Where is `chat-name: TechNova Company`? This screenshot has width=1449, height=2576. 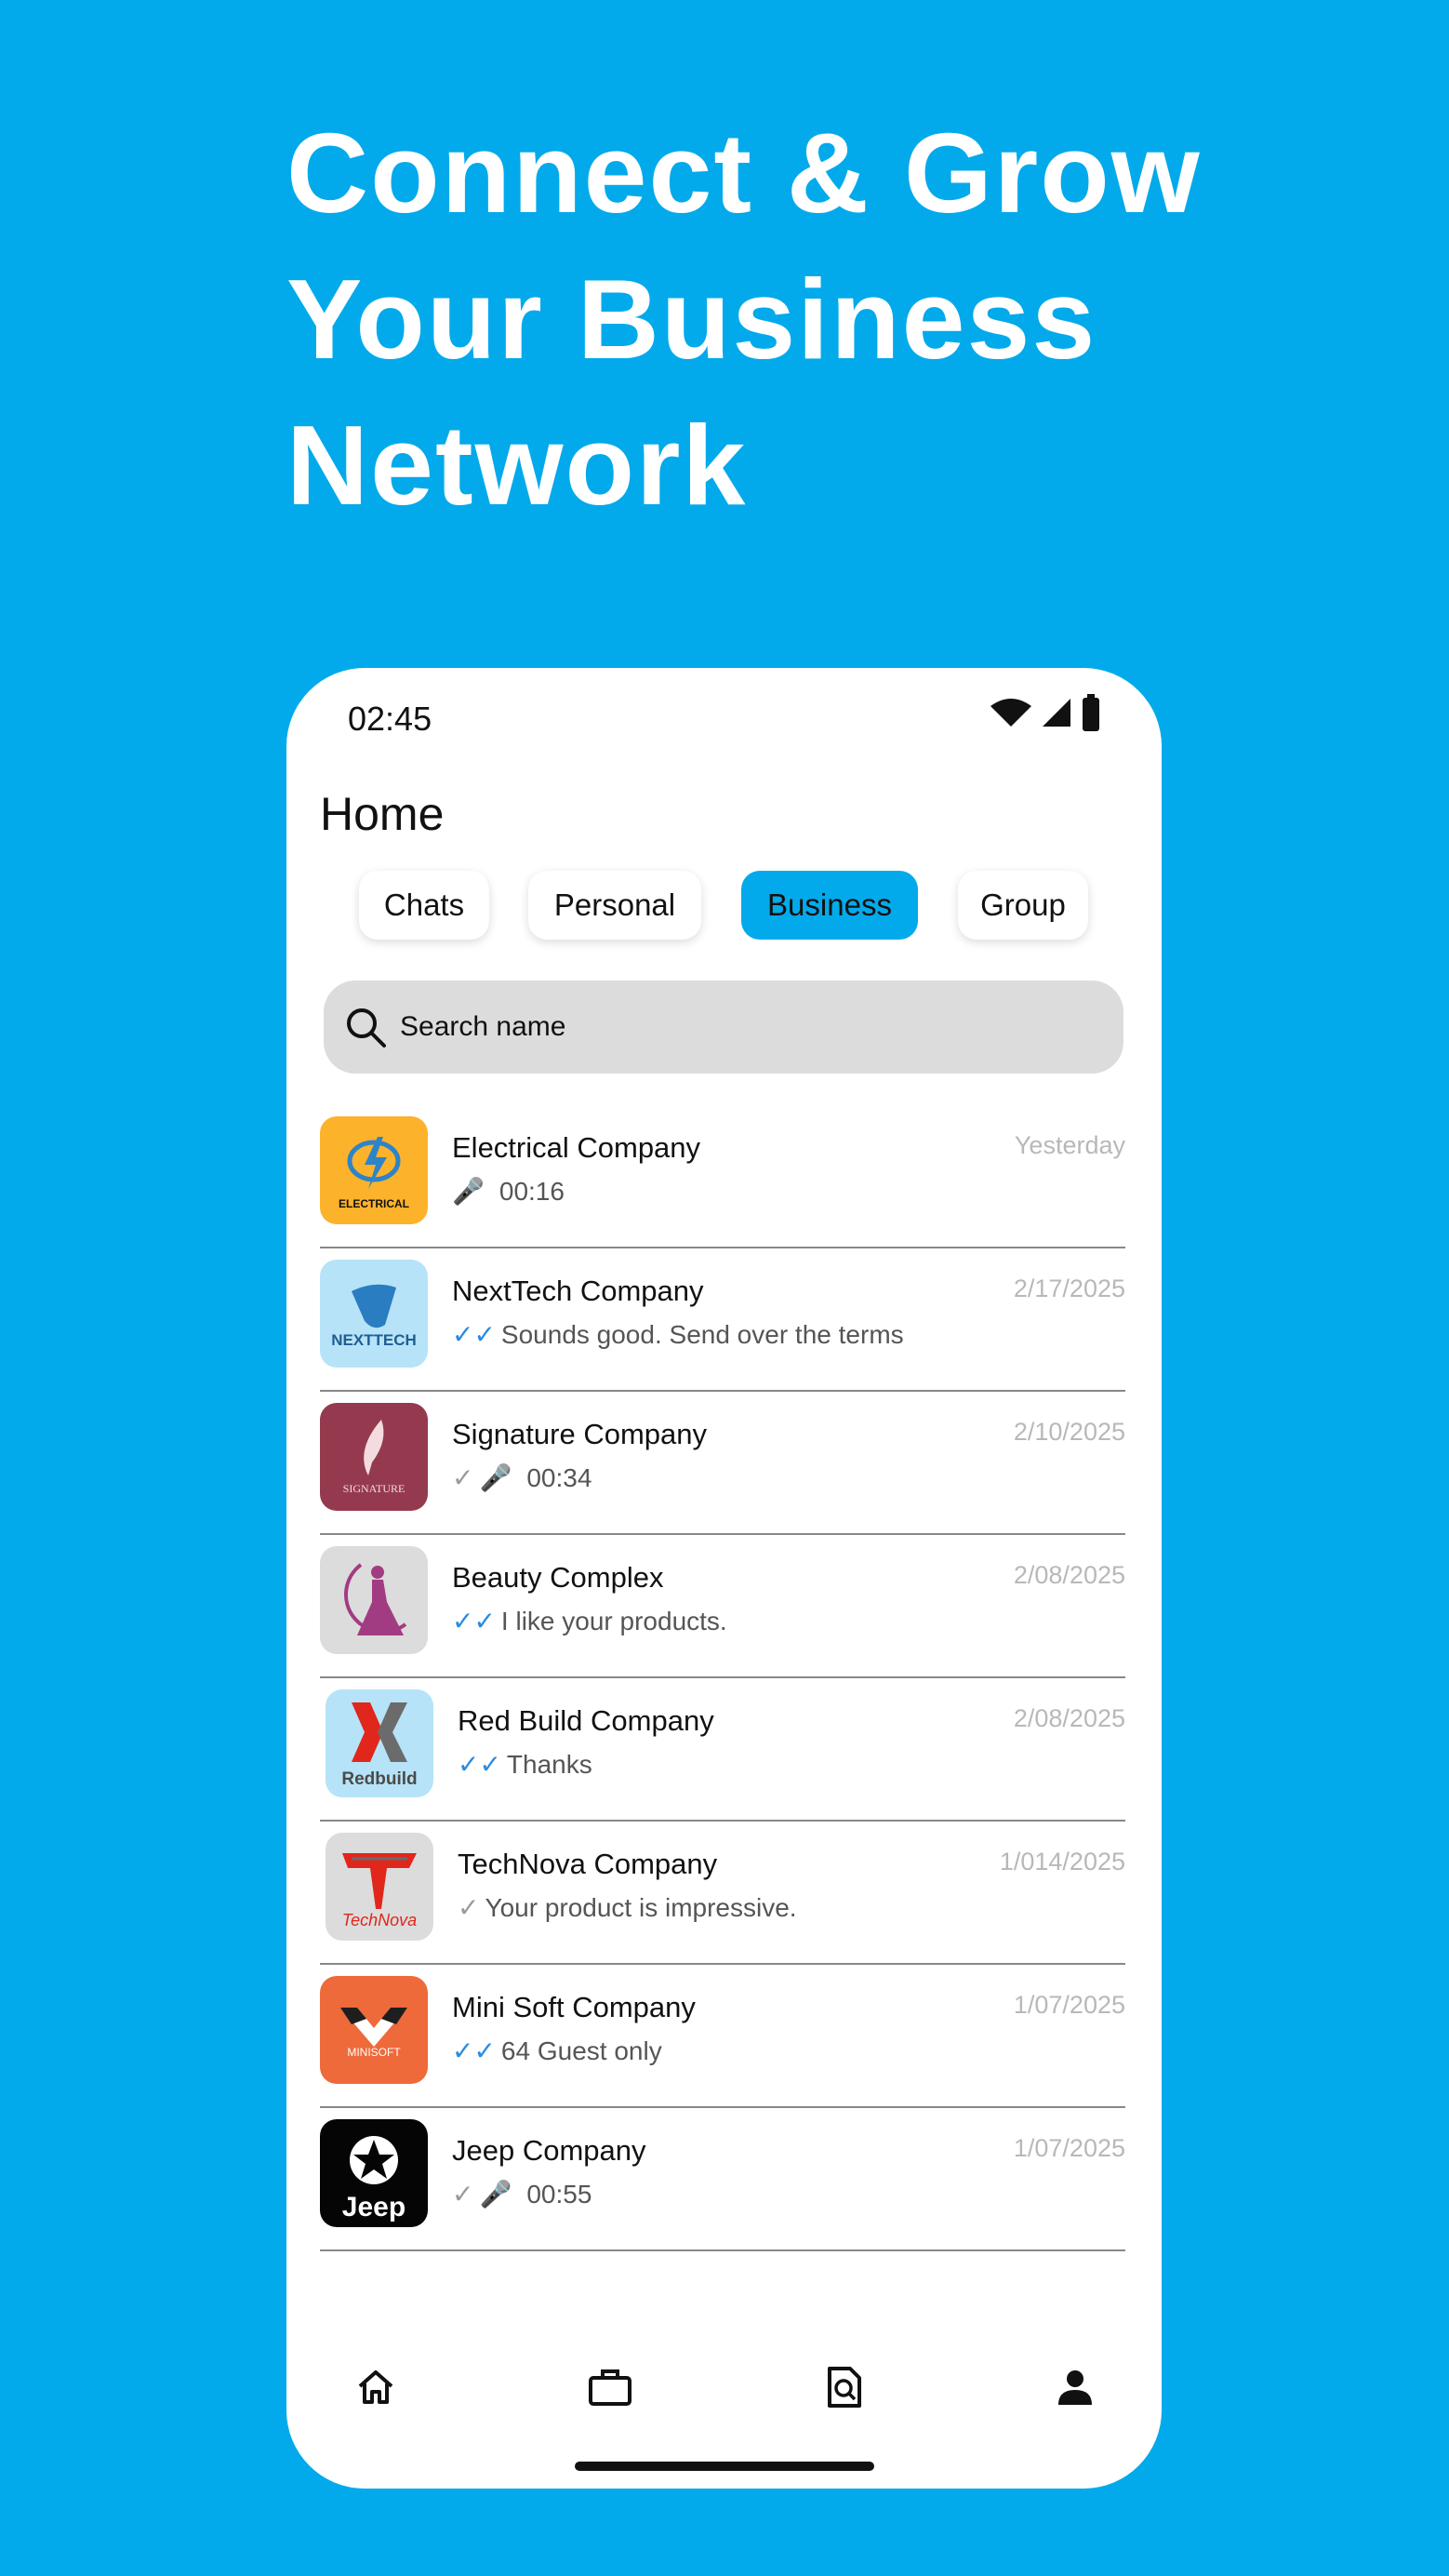
chat-name: TechNova Company is located at coordinates (588, 1864).